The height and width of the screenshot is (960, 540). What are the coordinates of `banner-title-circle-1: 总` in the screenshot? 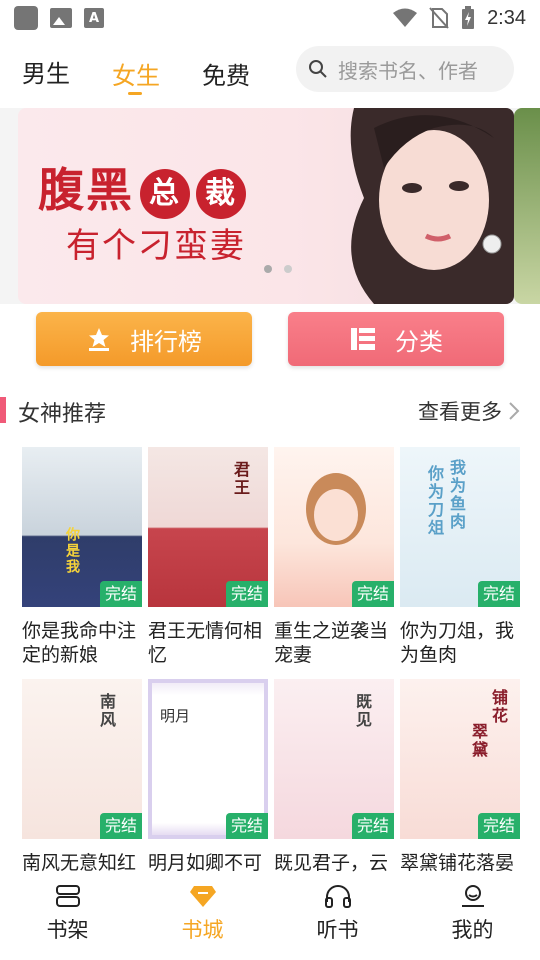 It's located at (165, 193).